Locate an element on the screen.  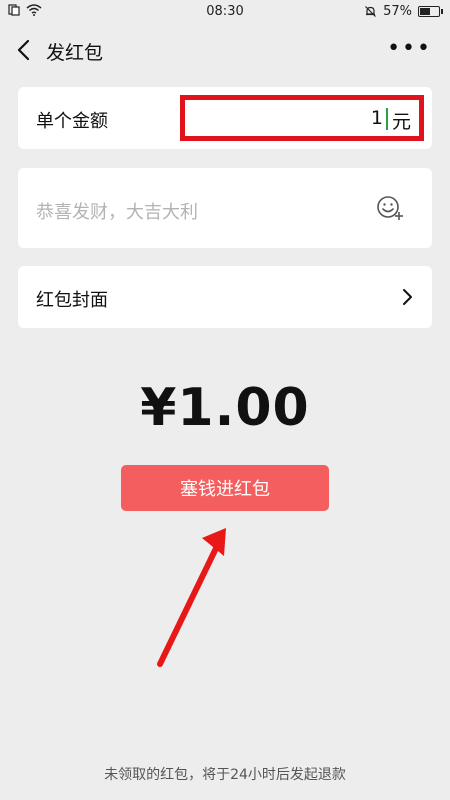
page-title: 发红包 is located at coordinates (75, 53).